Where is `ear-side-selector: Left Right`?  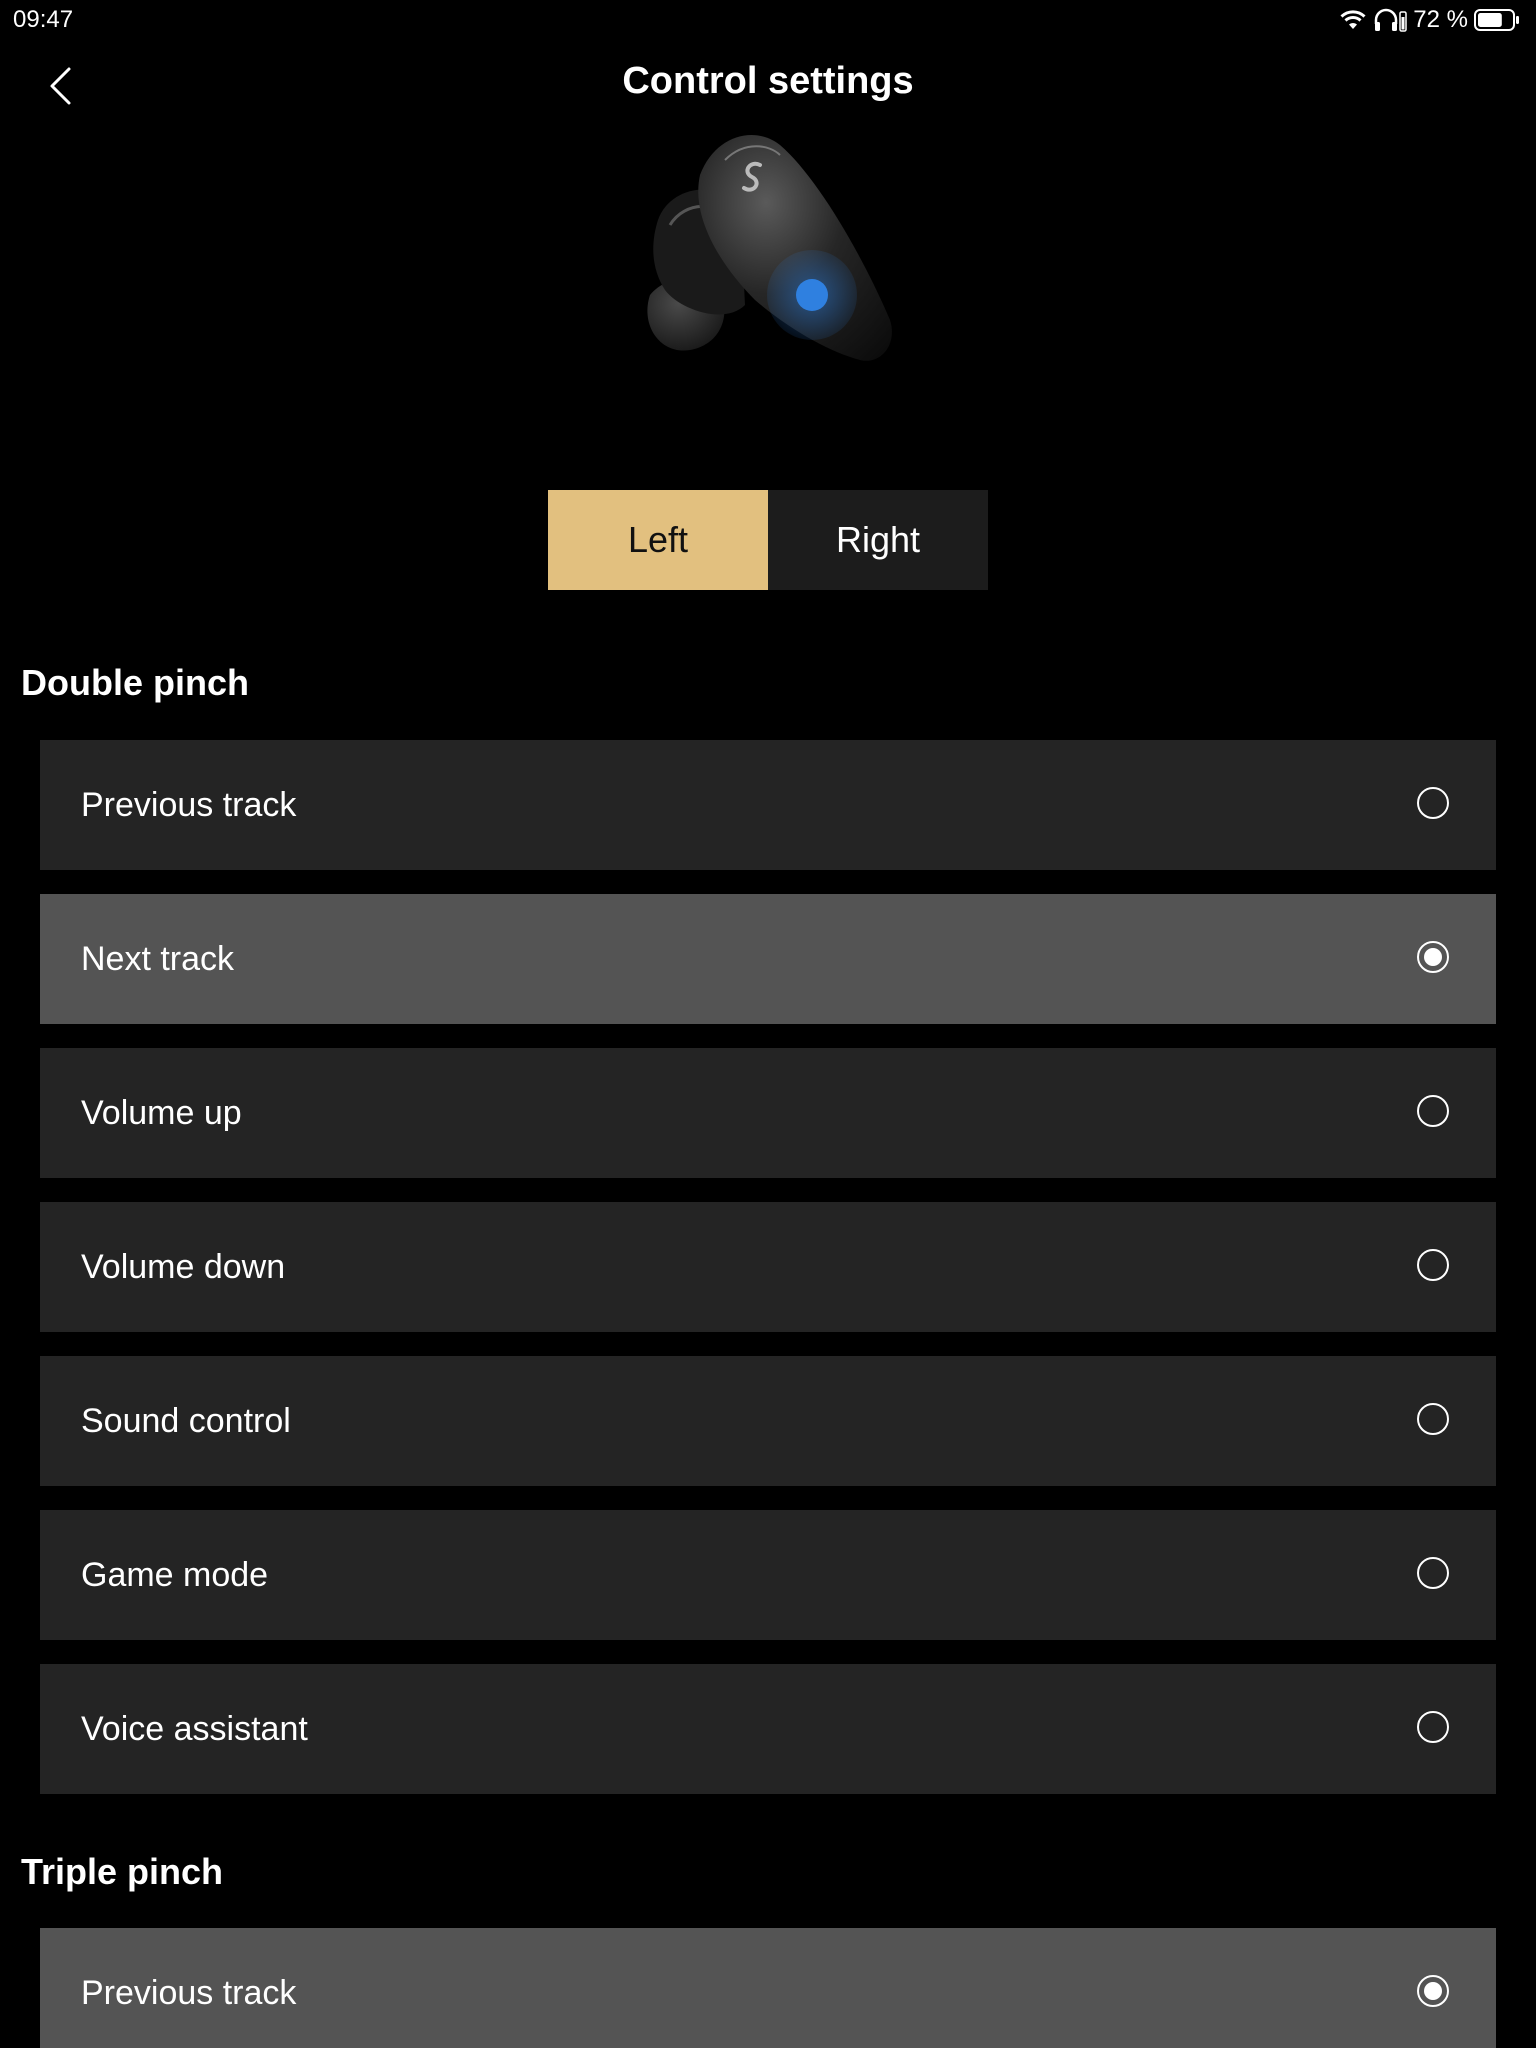 ear-side-selector: Left Right is located at coordinates (768, 540).